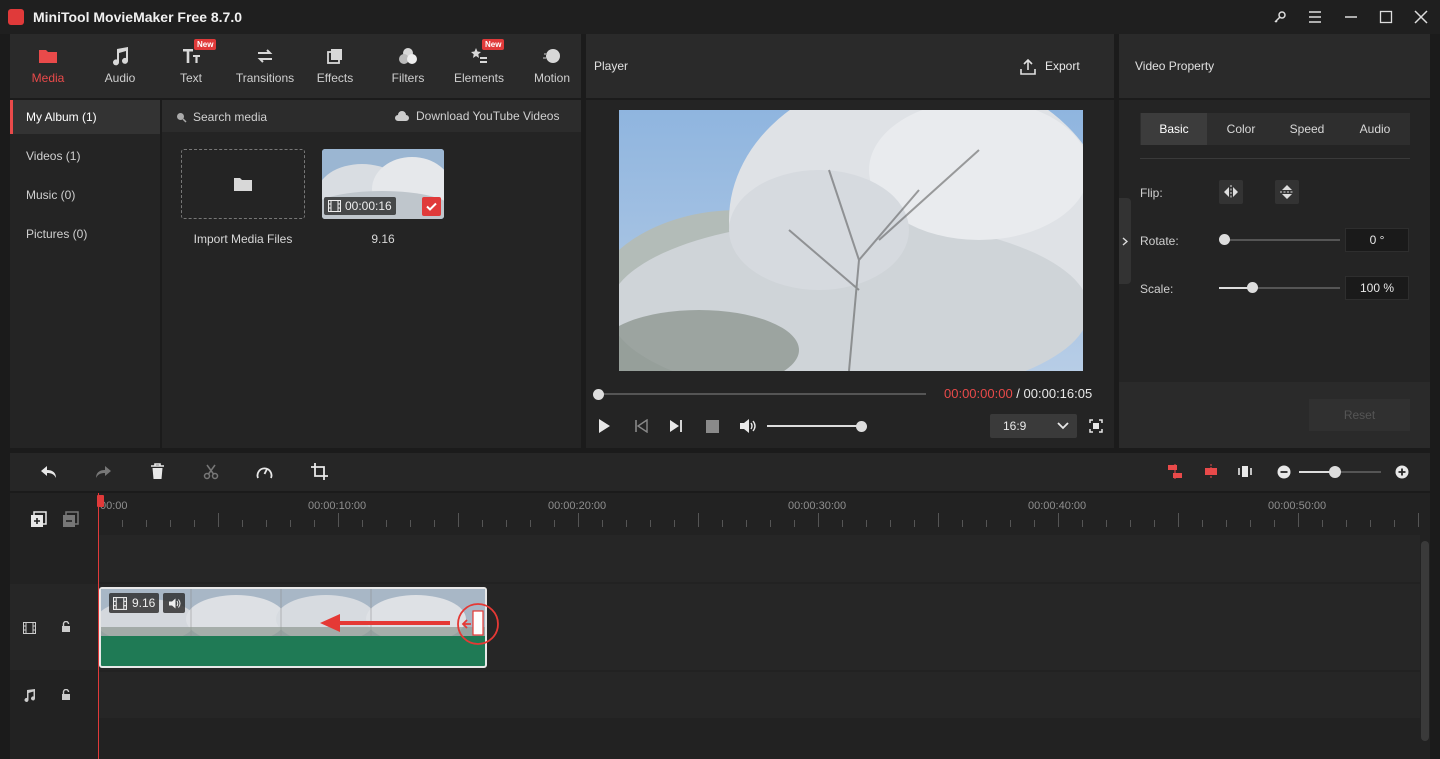  What do you see at coordinates (85, 195) in the screenshot?
I see `sidebar-item-music: Music (0)` at bounding box center [85, 195].